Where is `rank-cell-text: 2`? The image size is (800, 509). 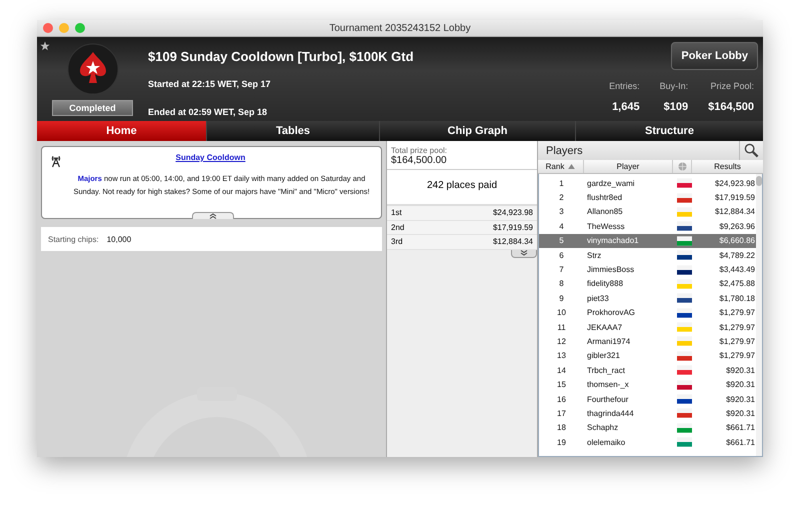 rank-cell-text: 2 is located at coordinates (561, 197).